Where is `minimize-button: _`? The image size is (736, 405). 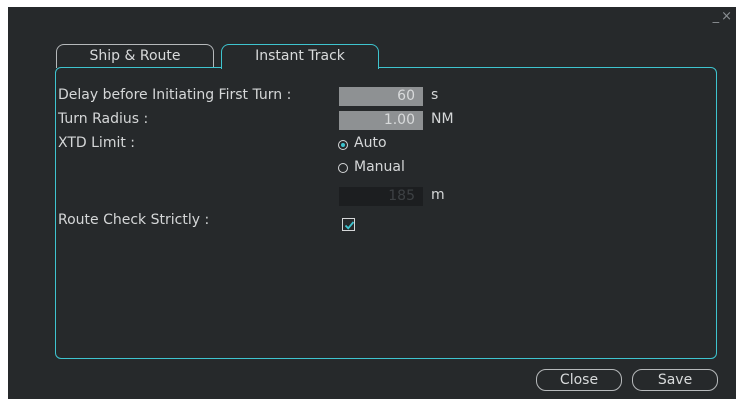 minimize-button: _ is located at coordinates (717, 16).